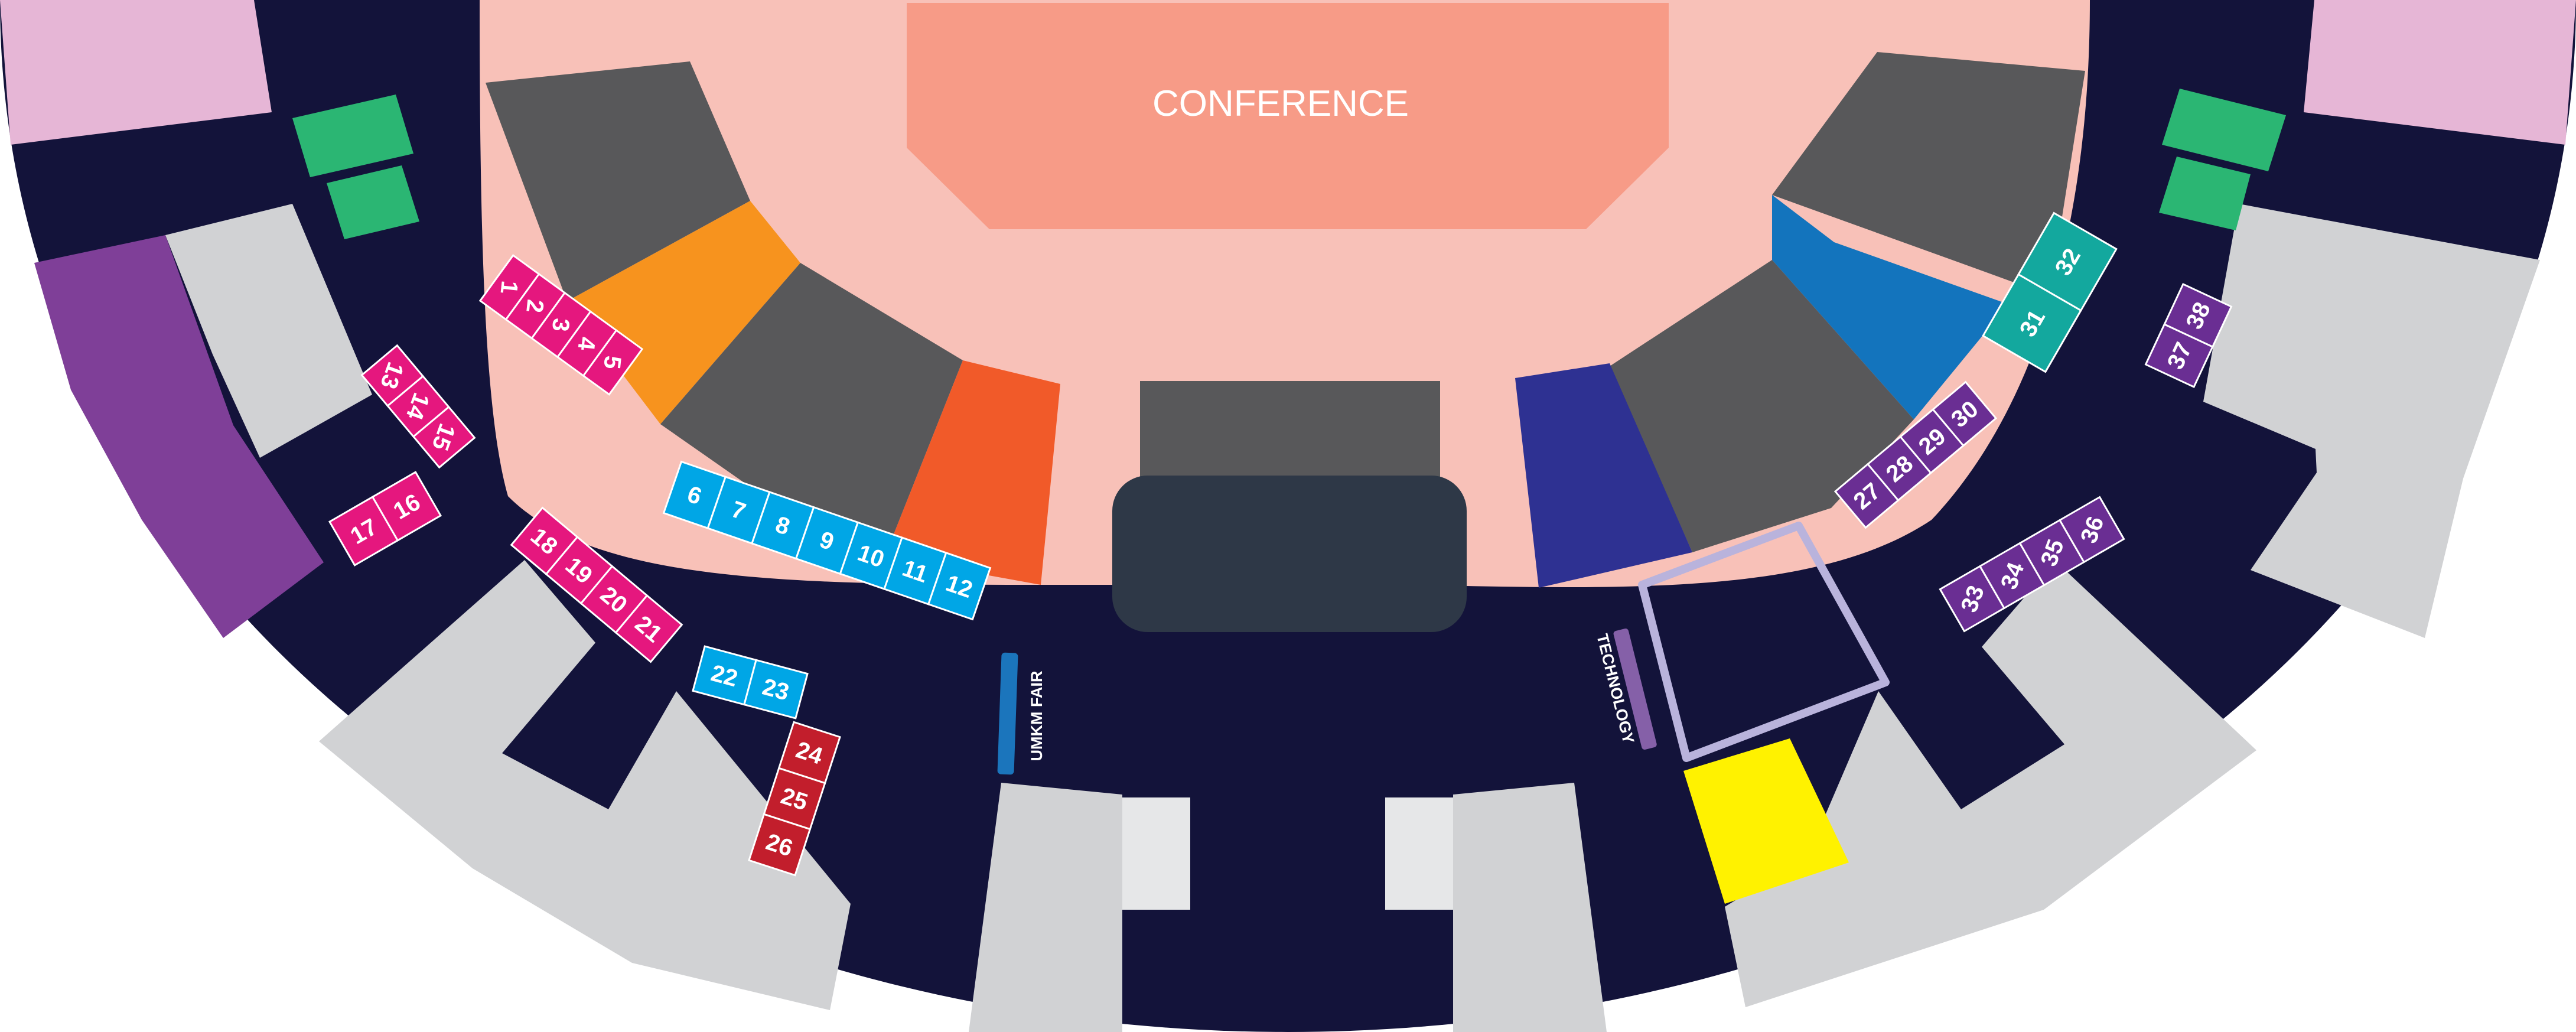  Describe the element at coordinates (509, 287) in the screenshot. I see `booth-number-label: 1` at that location.